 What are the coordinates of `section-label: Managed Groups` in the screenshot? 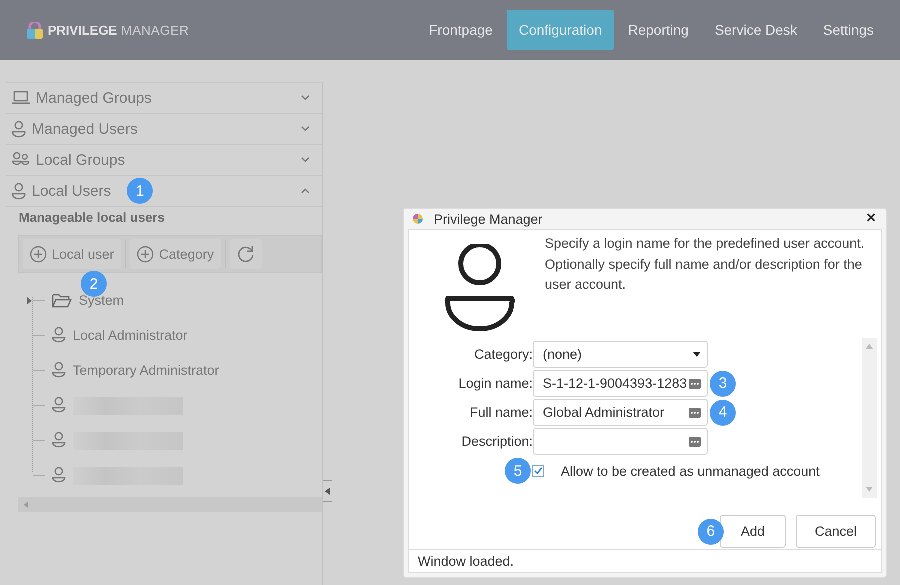 It's located at (94, 98).